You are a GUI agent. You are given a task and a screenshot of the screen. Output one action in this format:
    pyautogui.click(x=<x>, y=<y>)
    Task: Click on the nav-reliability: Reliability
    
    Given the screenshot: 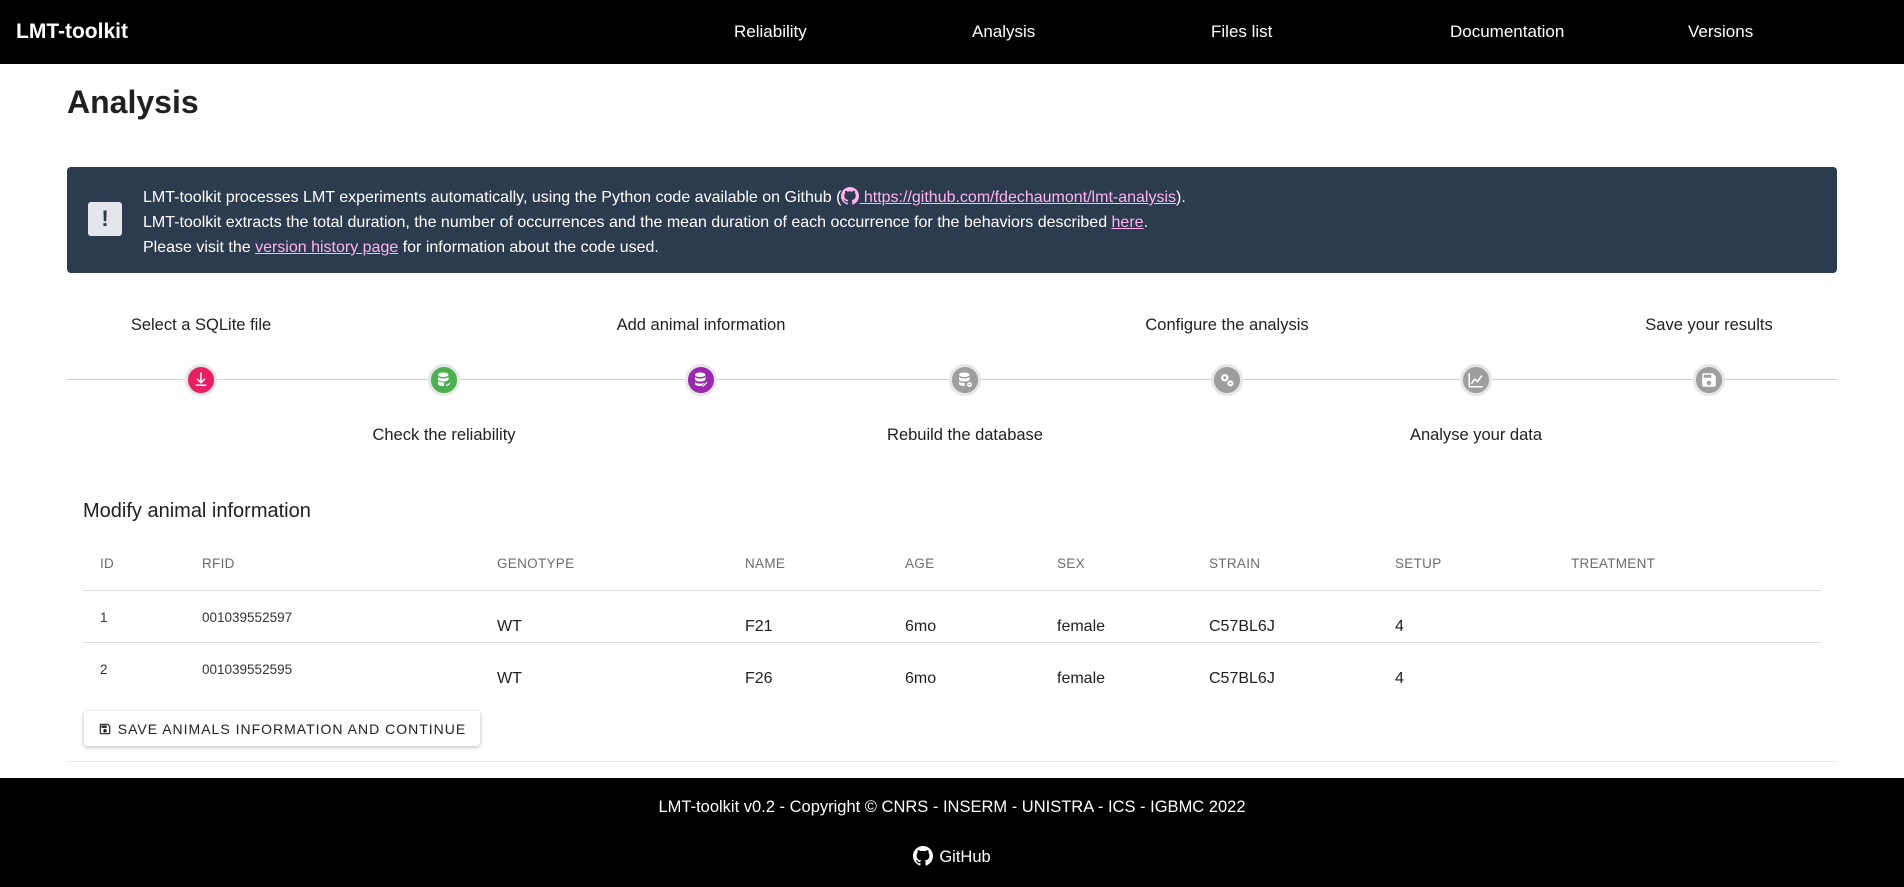 What is the action you would take?
    pyautogui.click(x=770, y=32)
    